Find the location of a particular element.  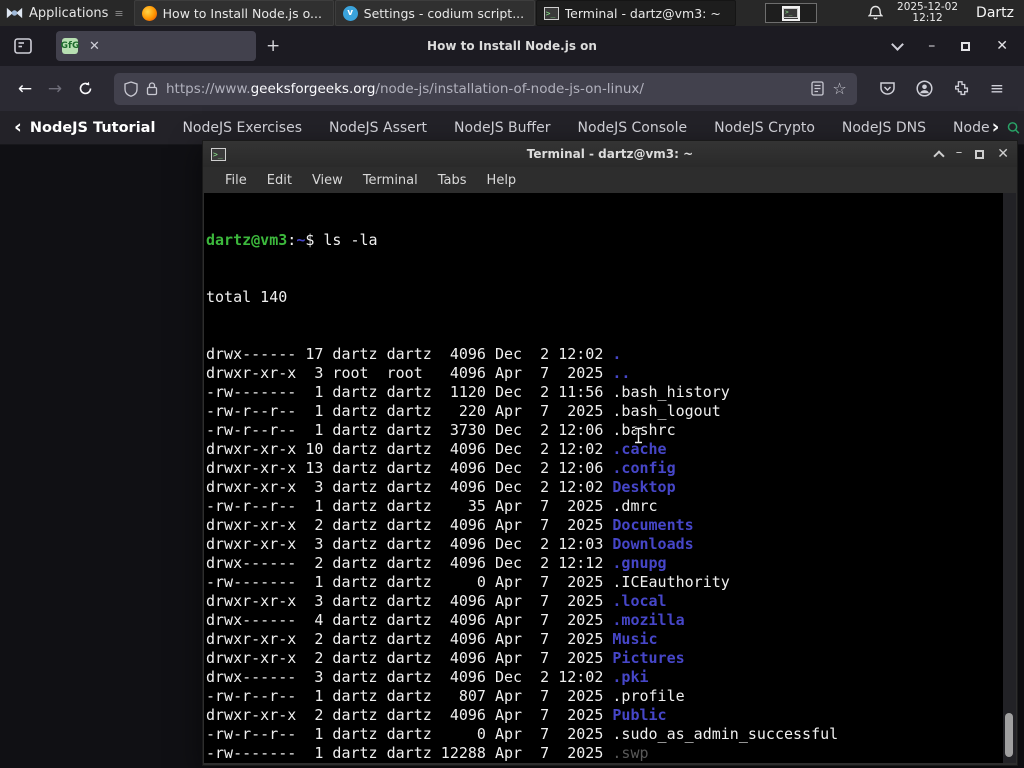

terminal-menu-item: Help is located at coordinates (502, 180).